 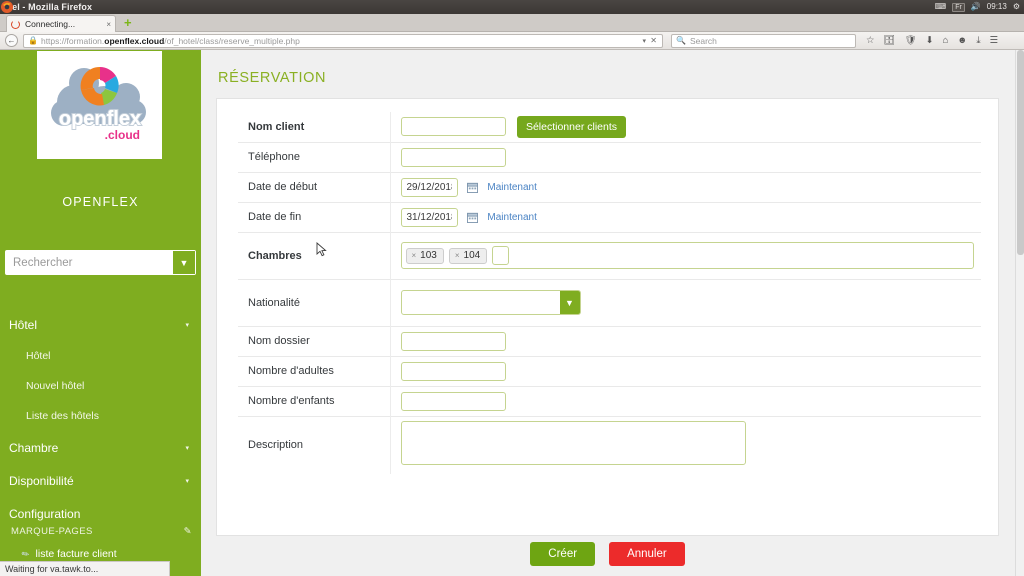 I want to click on bookmark-icon: ✎, so click(x=25, y=553).